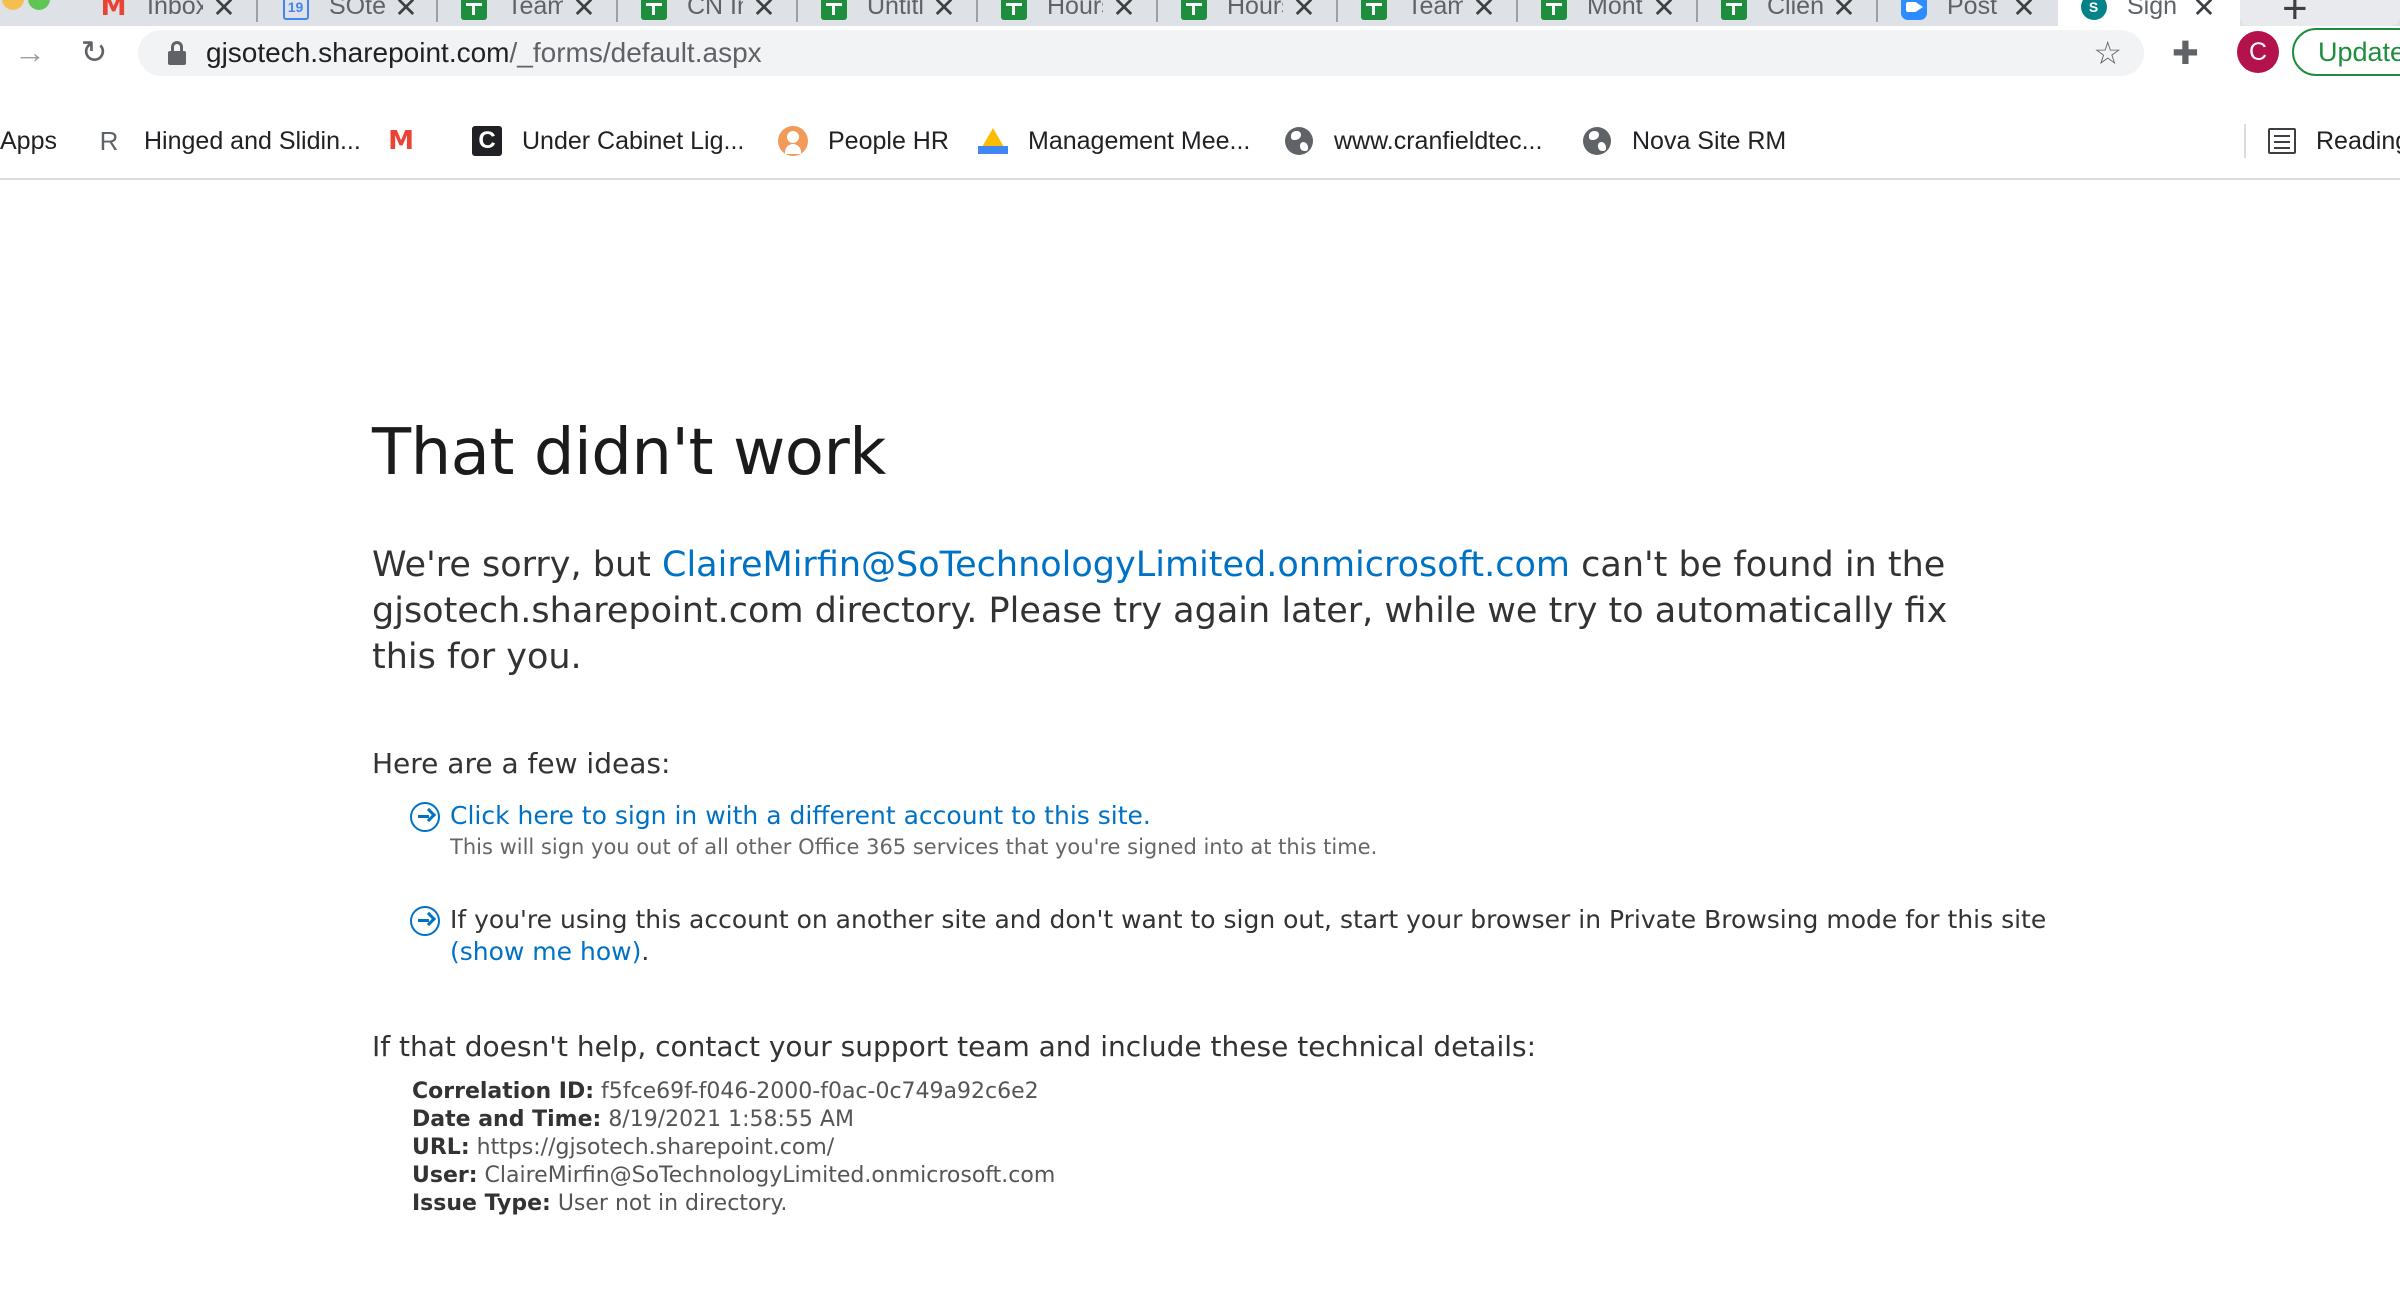  I want to click on tab-title: Inbox, so click(175, 10).